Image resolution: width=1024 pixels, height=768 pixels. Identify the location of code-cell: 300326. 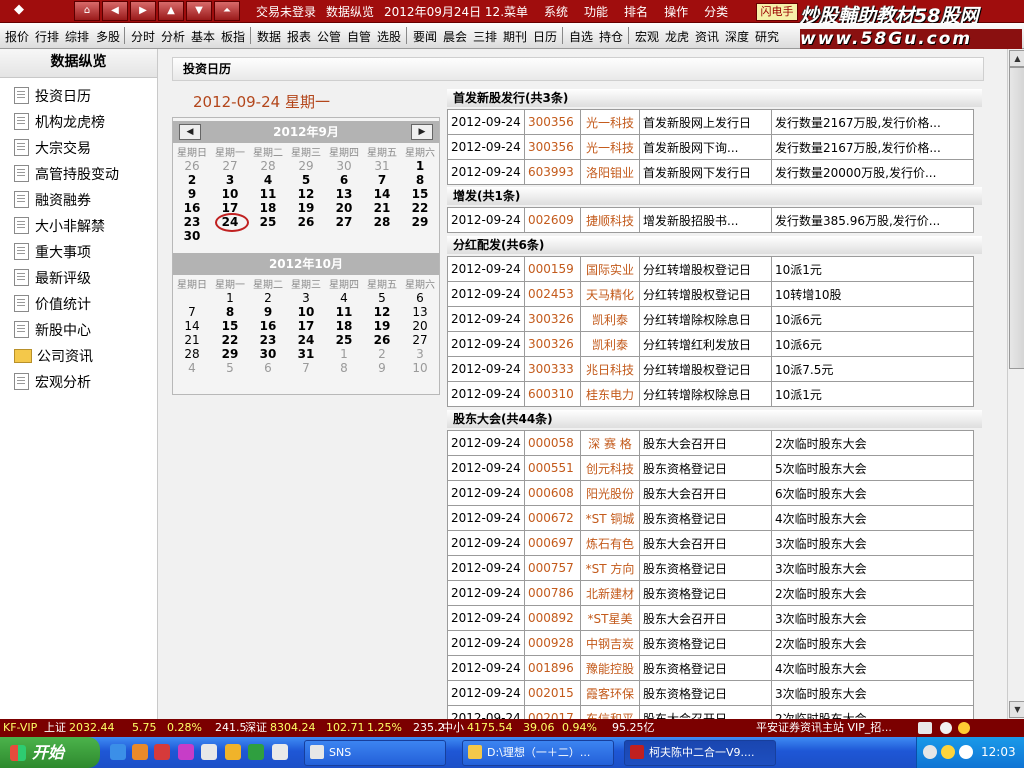
(552, 319).